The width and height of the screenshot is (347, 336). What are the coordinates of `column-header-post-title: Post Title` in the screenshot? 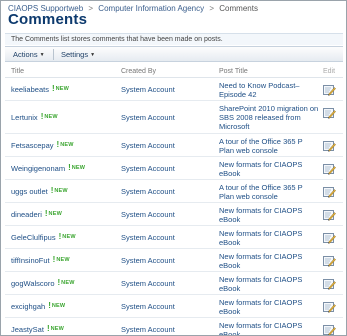 It's located at (233, 72).